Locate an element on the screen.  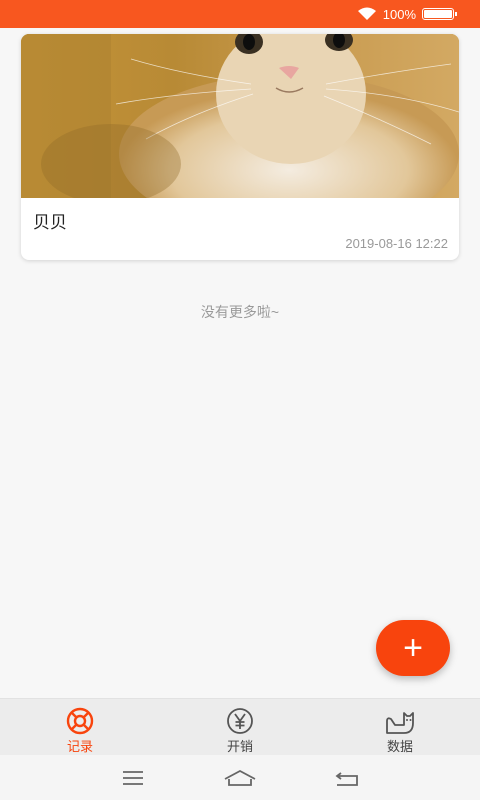
status-bar: 100% is located at coordinates (240, 14).